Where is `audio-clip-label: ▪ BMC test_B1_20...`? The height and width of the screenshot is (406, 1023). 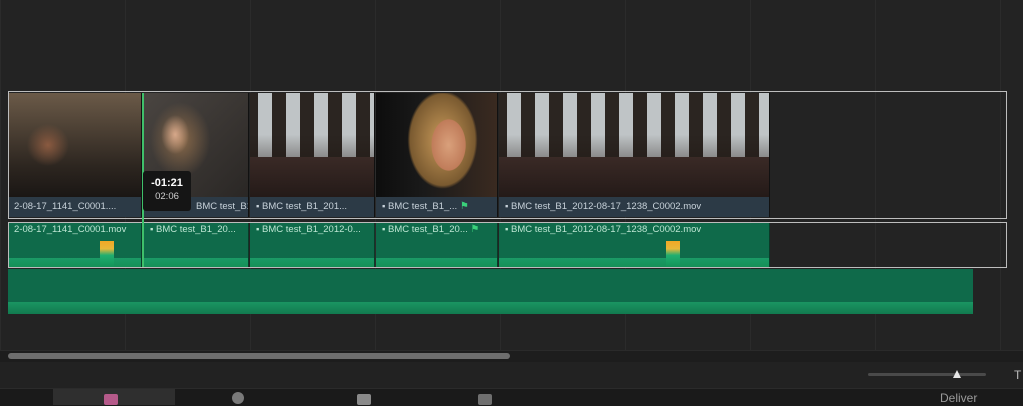
audio-clip-label: ▪ BMC test_B1_20... is located at coordinates (193, 229).